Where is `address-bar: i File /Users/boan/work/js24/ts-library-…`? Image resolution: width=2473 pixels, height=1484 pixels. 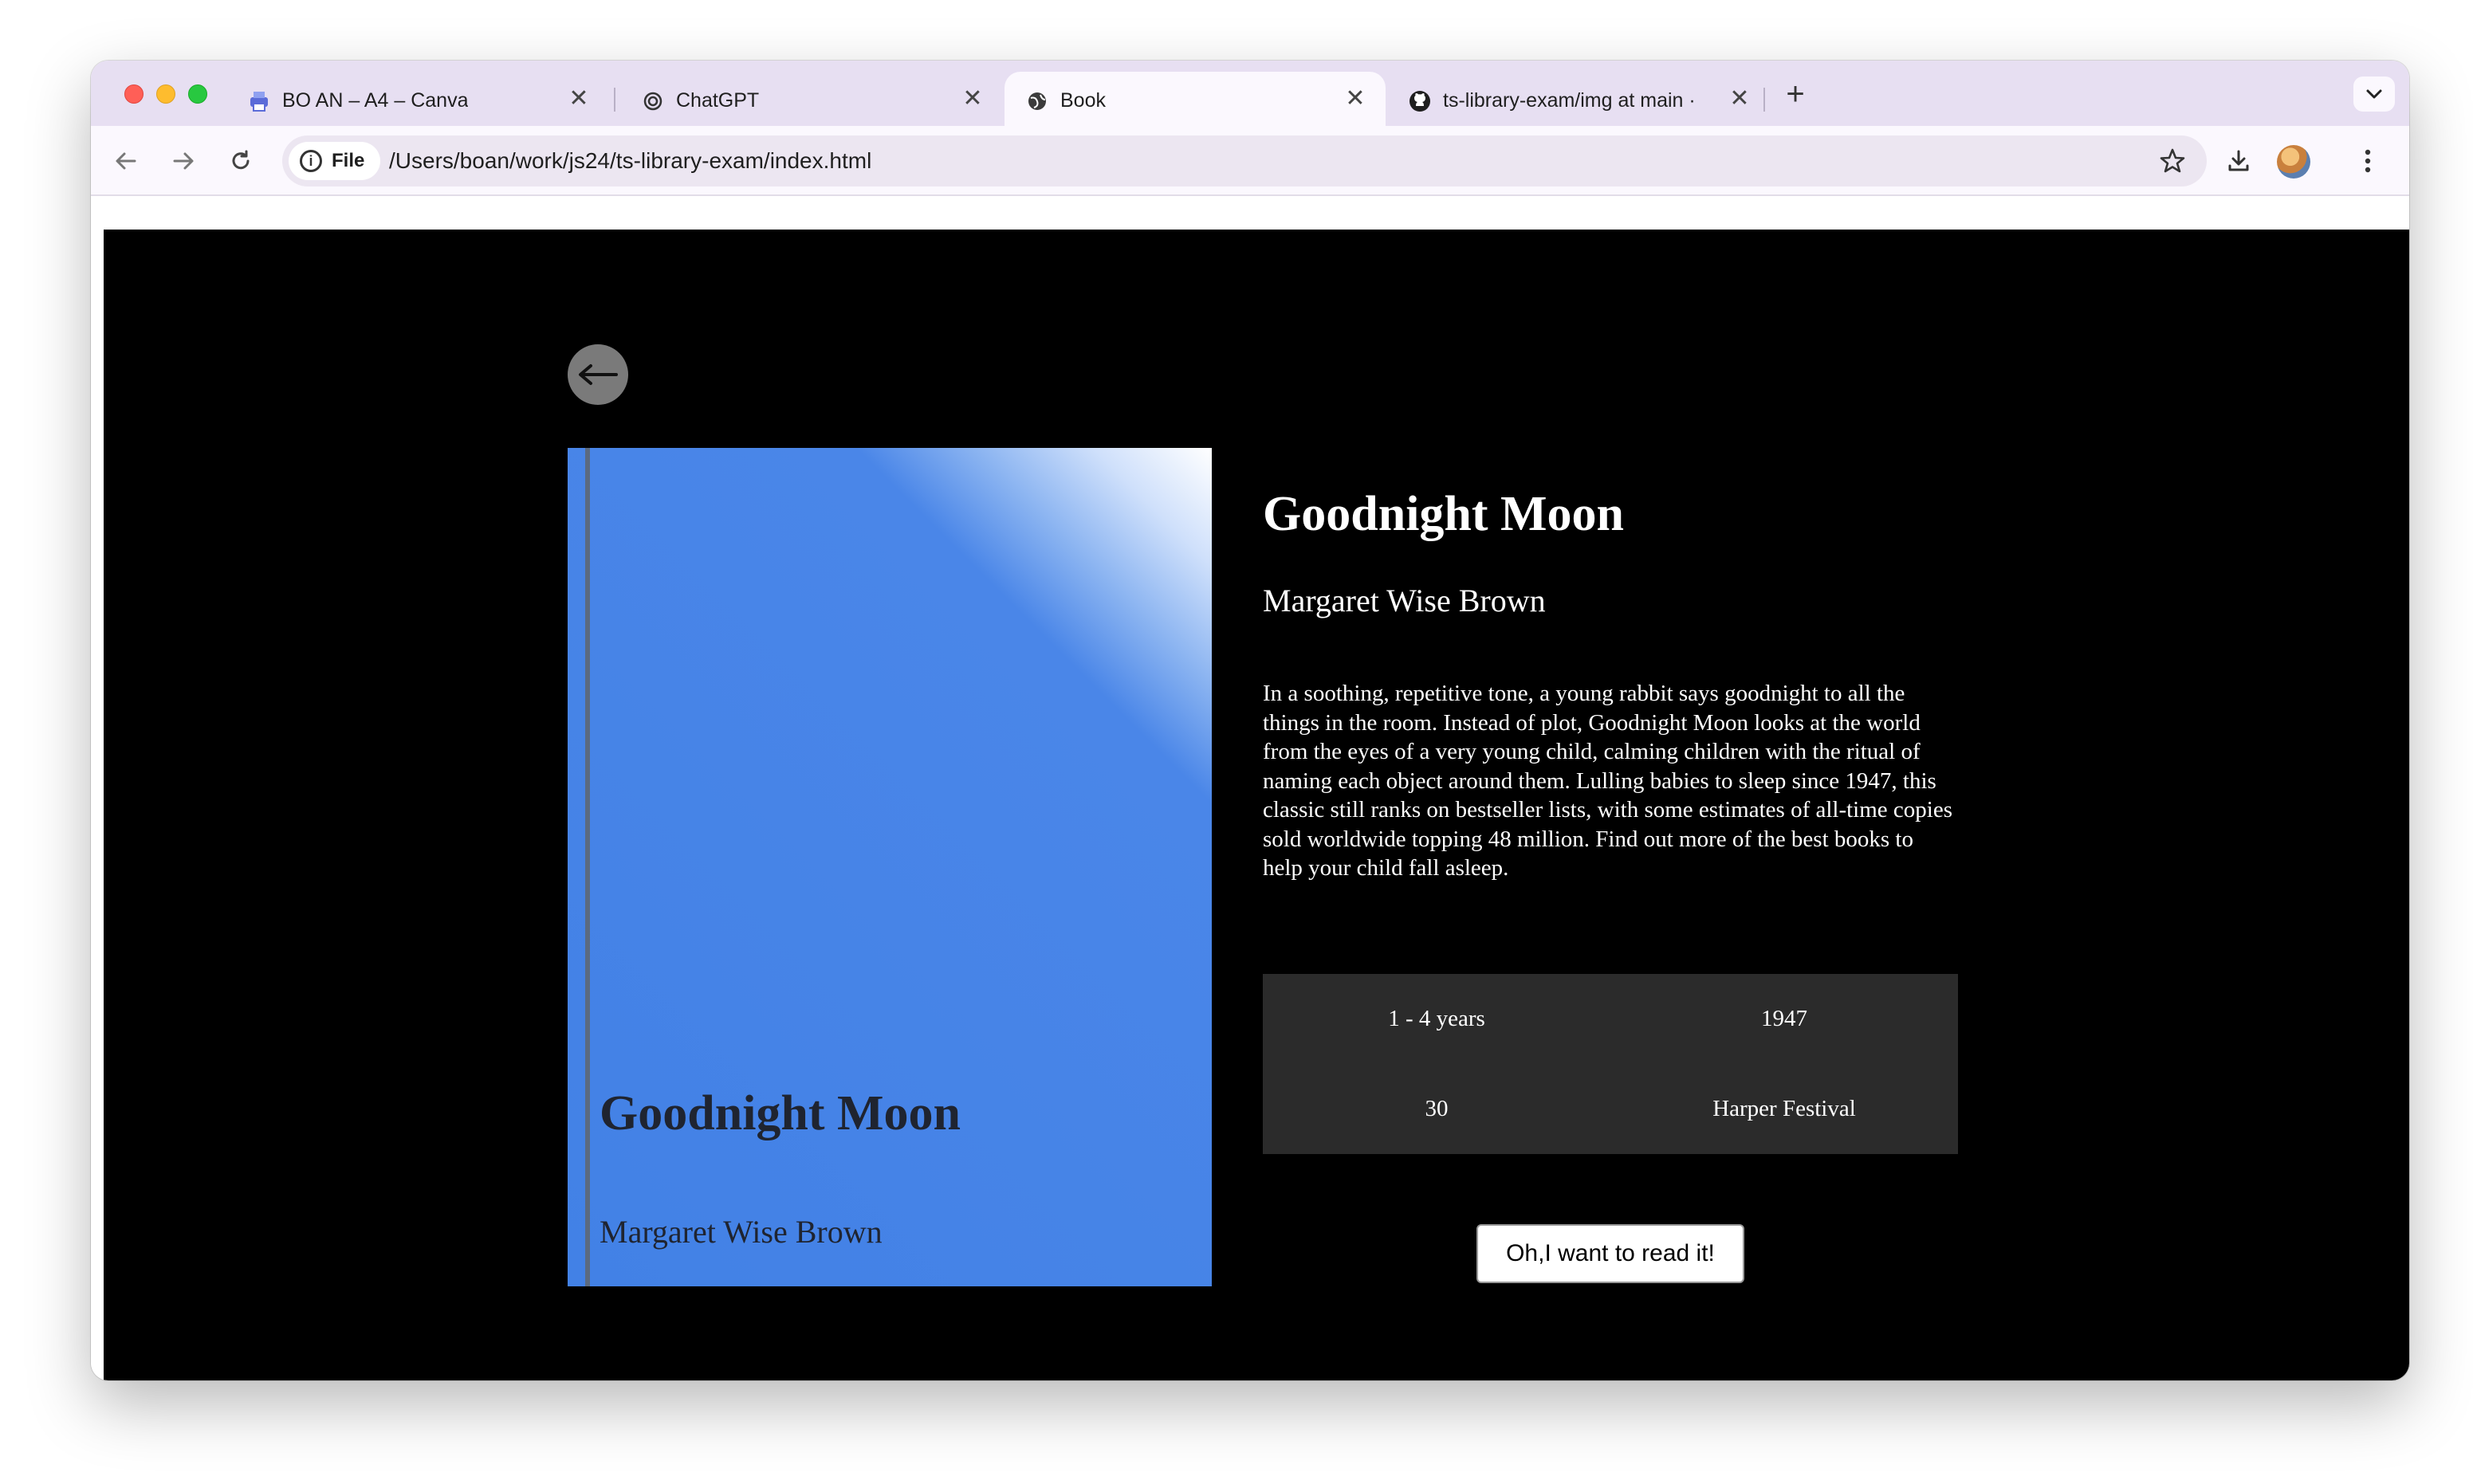 address-bar: i File /Users/boan/work/js24/ts-library-… is located at coordinates (1244, 160).